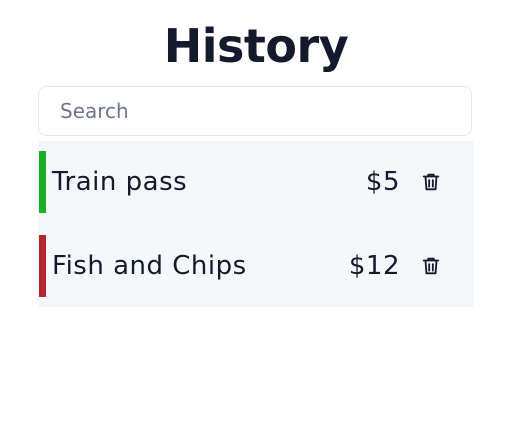 This screenshot has width=512, height=429. Describe the element at coordinates (374, 266) in the screenshot. I see `item-amount: $12` at that location.